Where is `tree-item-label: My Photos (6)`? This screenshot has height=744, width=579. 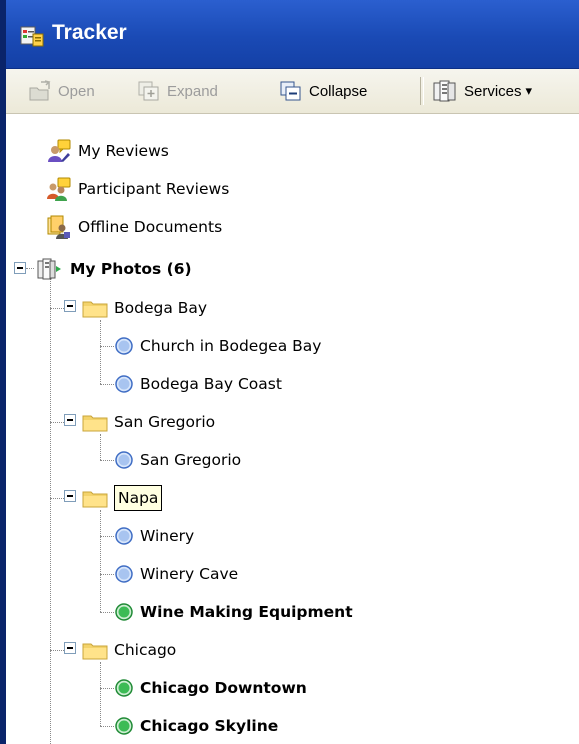
tree-item-label: My Photos (6) is located at coordinates (131, 269).